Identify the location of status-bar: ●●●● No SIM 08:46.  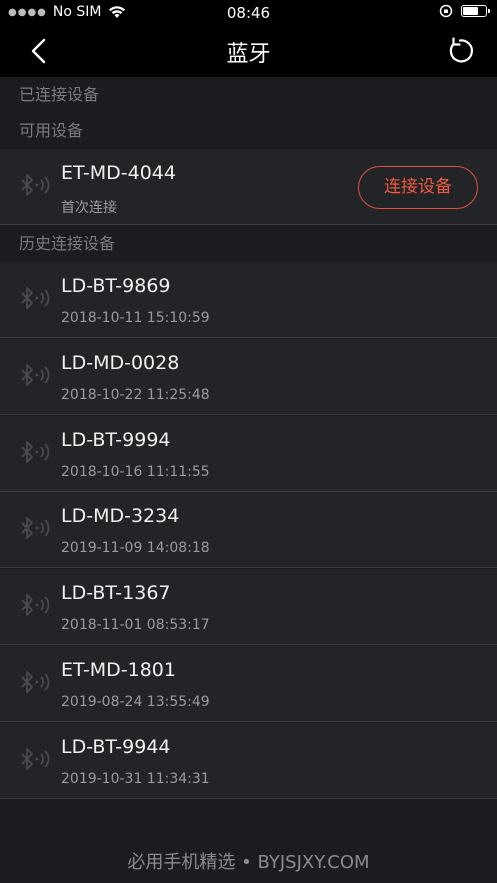
(248, 13).